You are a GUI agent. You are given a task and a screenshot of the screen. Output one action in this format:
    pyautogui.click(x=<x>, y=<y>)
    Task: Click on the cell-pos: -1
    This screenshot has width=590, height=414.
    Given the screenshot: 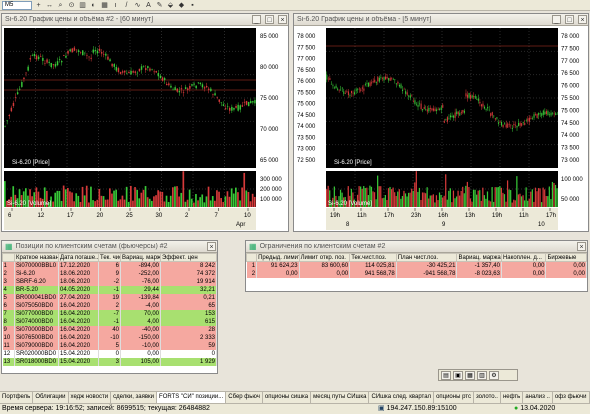 What is the action you would take?
    pyautogui.click(x=109, y=322)
    